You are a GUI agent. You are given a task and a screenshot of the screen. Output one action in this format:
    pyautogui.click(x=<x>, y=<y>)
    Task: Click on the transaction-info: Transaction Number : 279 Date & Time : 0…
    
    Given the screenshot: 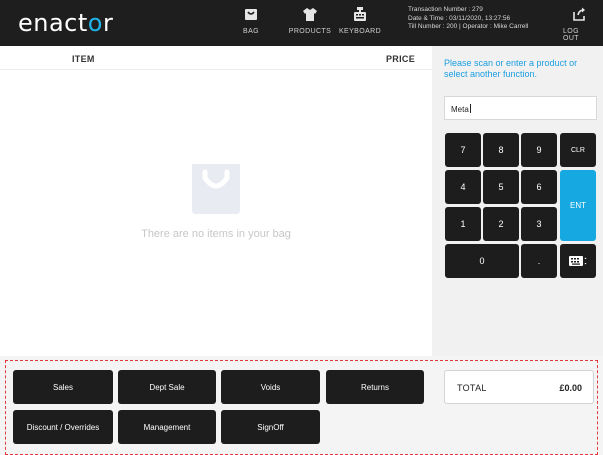 What is the action you would take?
    pyautogui.click(x=468, y=19)
    